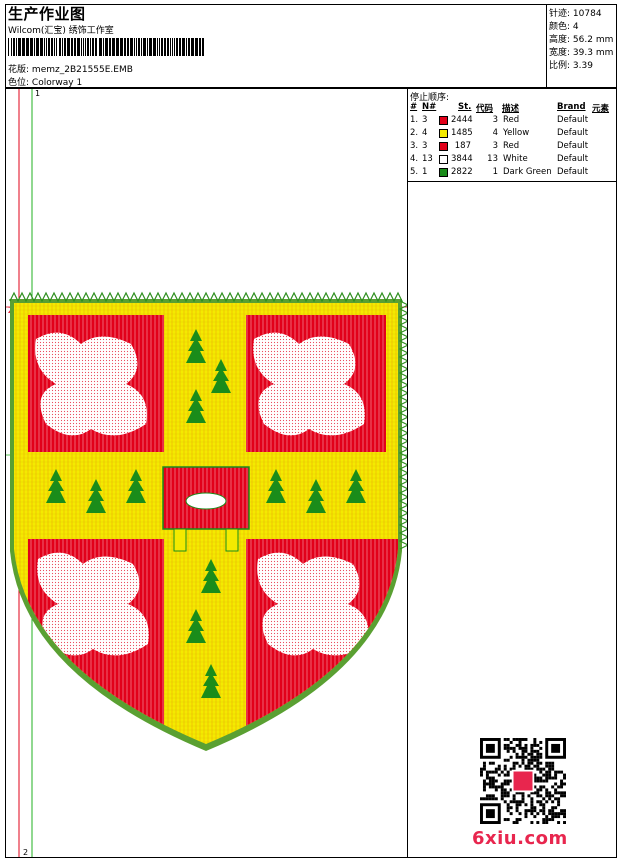 This screenshot has height=860, width=620. What do you see at coordinates (462, 159) in the screenshot?
I see `row-stitches: 3844` at bounding box center [462, 159].